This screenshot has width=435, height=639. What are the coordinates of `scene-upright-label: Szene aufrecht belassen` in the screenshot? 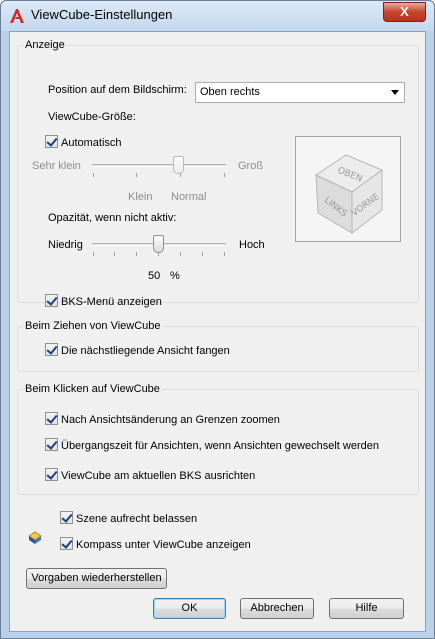 It's located at (137, 519).